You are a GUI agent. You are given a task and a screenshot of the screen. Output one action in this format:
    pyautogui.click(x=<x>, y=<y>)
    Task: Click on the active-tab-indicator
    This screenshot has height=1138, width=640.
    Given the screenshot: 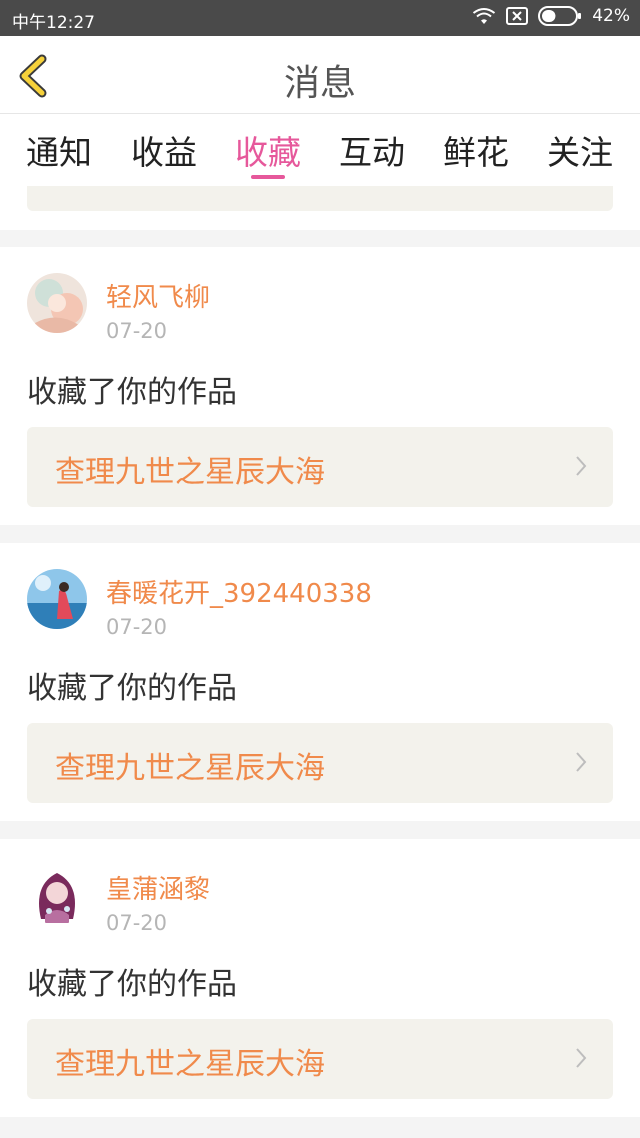 What is the action you would take?
    pyautogui.click(x=268, y=177)
    